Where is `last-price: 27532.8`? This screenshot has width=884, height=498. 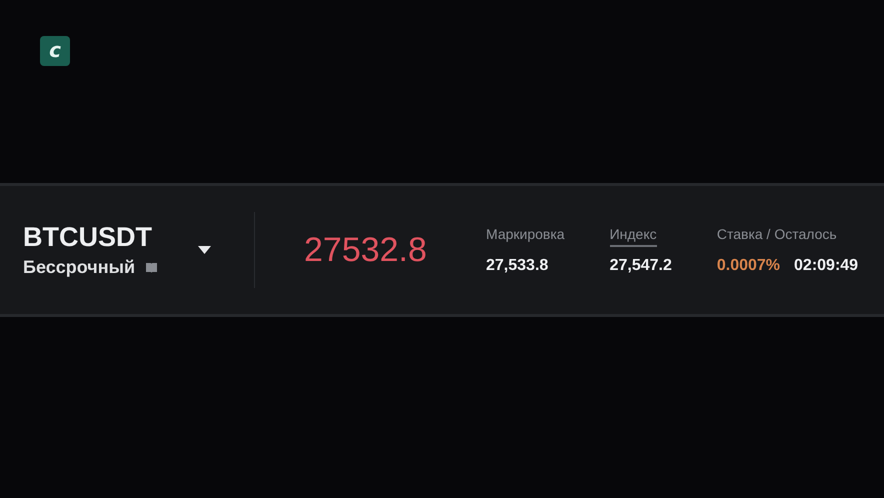
last-price: 27532.8 is located at coordinates (366, 250).